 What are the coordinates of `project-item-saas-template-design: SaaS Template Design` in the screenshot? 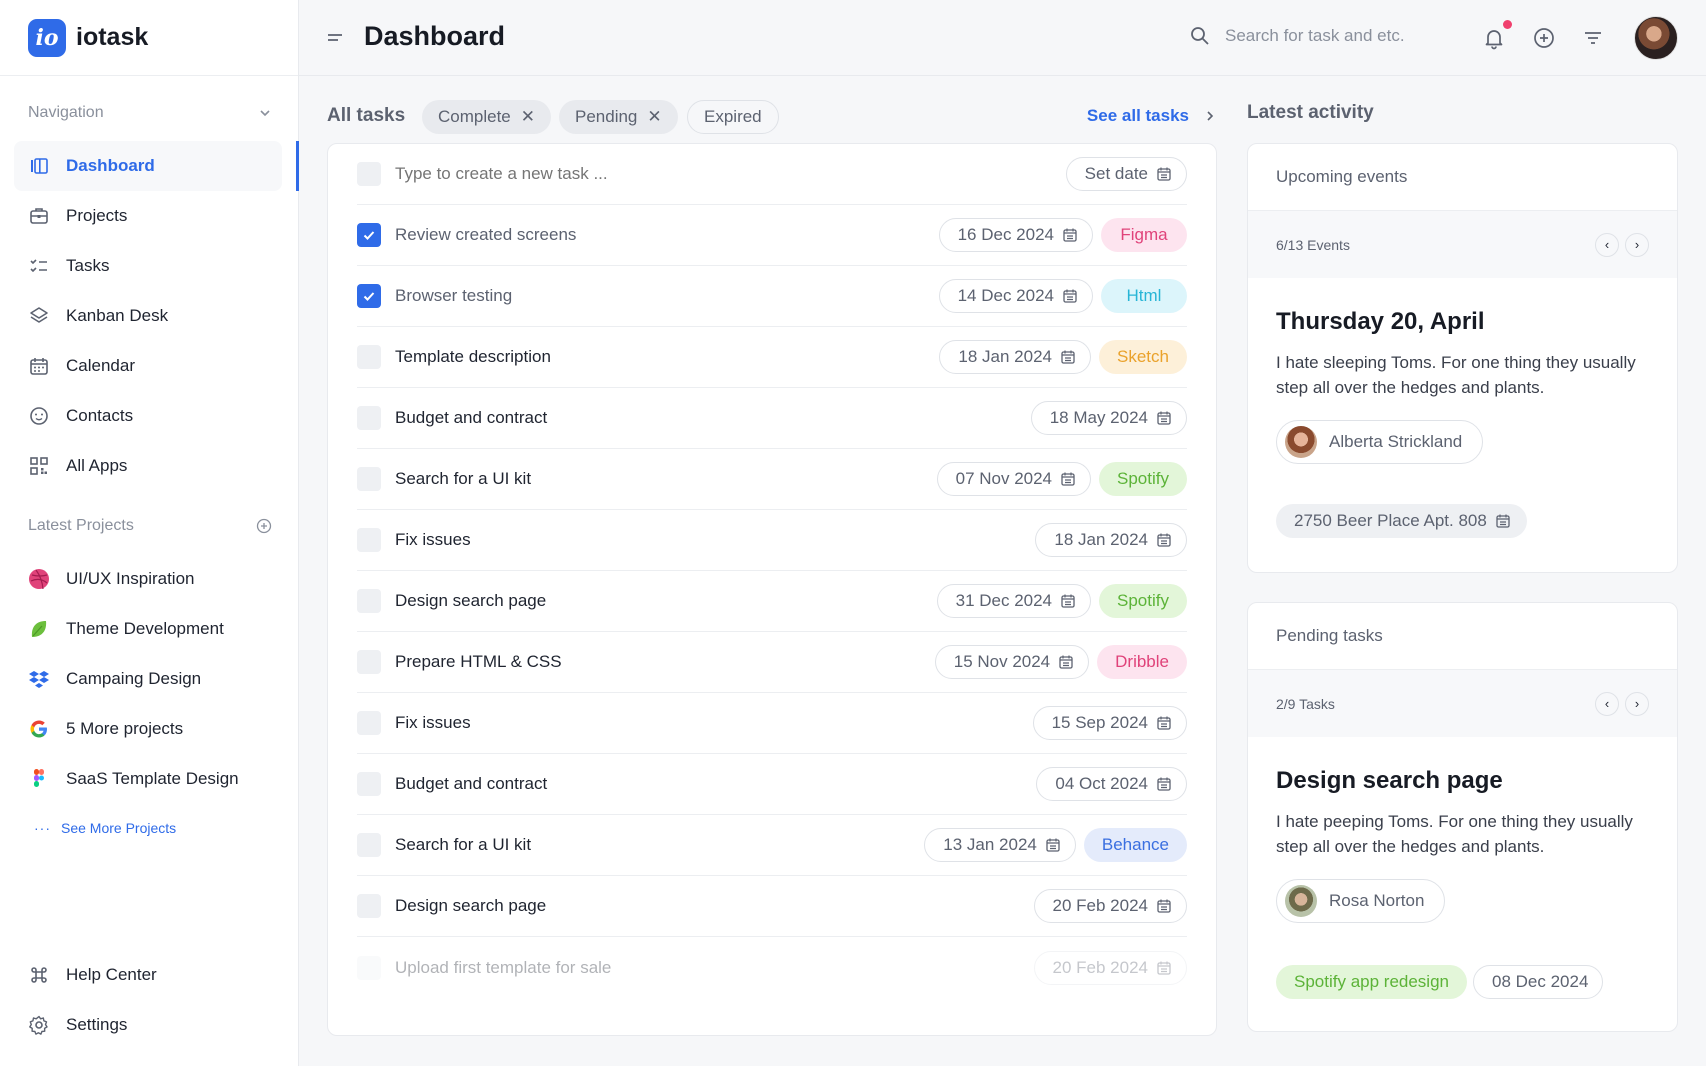 It's located at (149, 779).